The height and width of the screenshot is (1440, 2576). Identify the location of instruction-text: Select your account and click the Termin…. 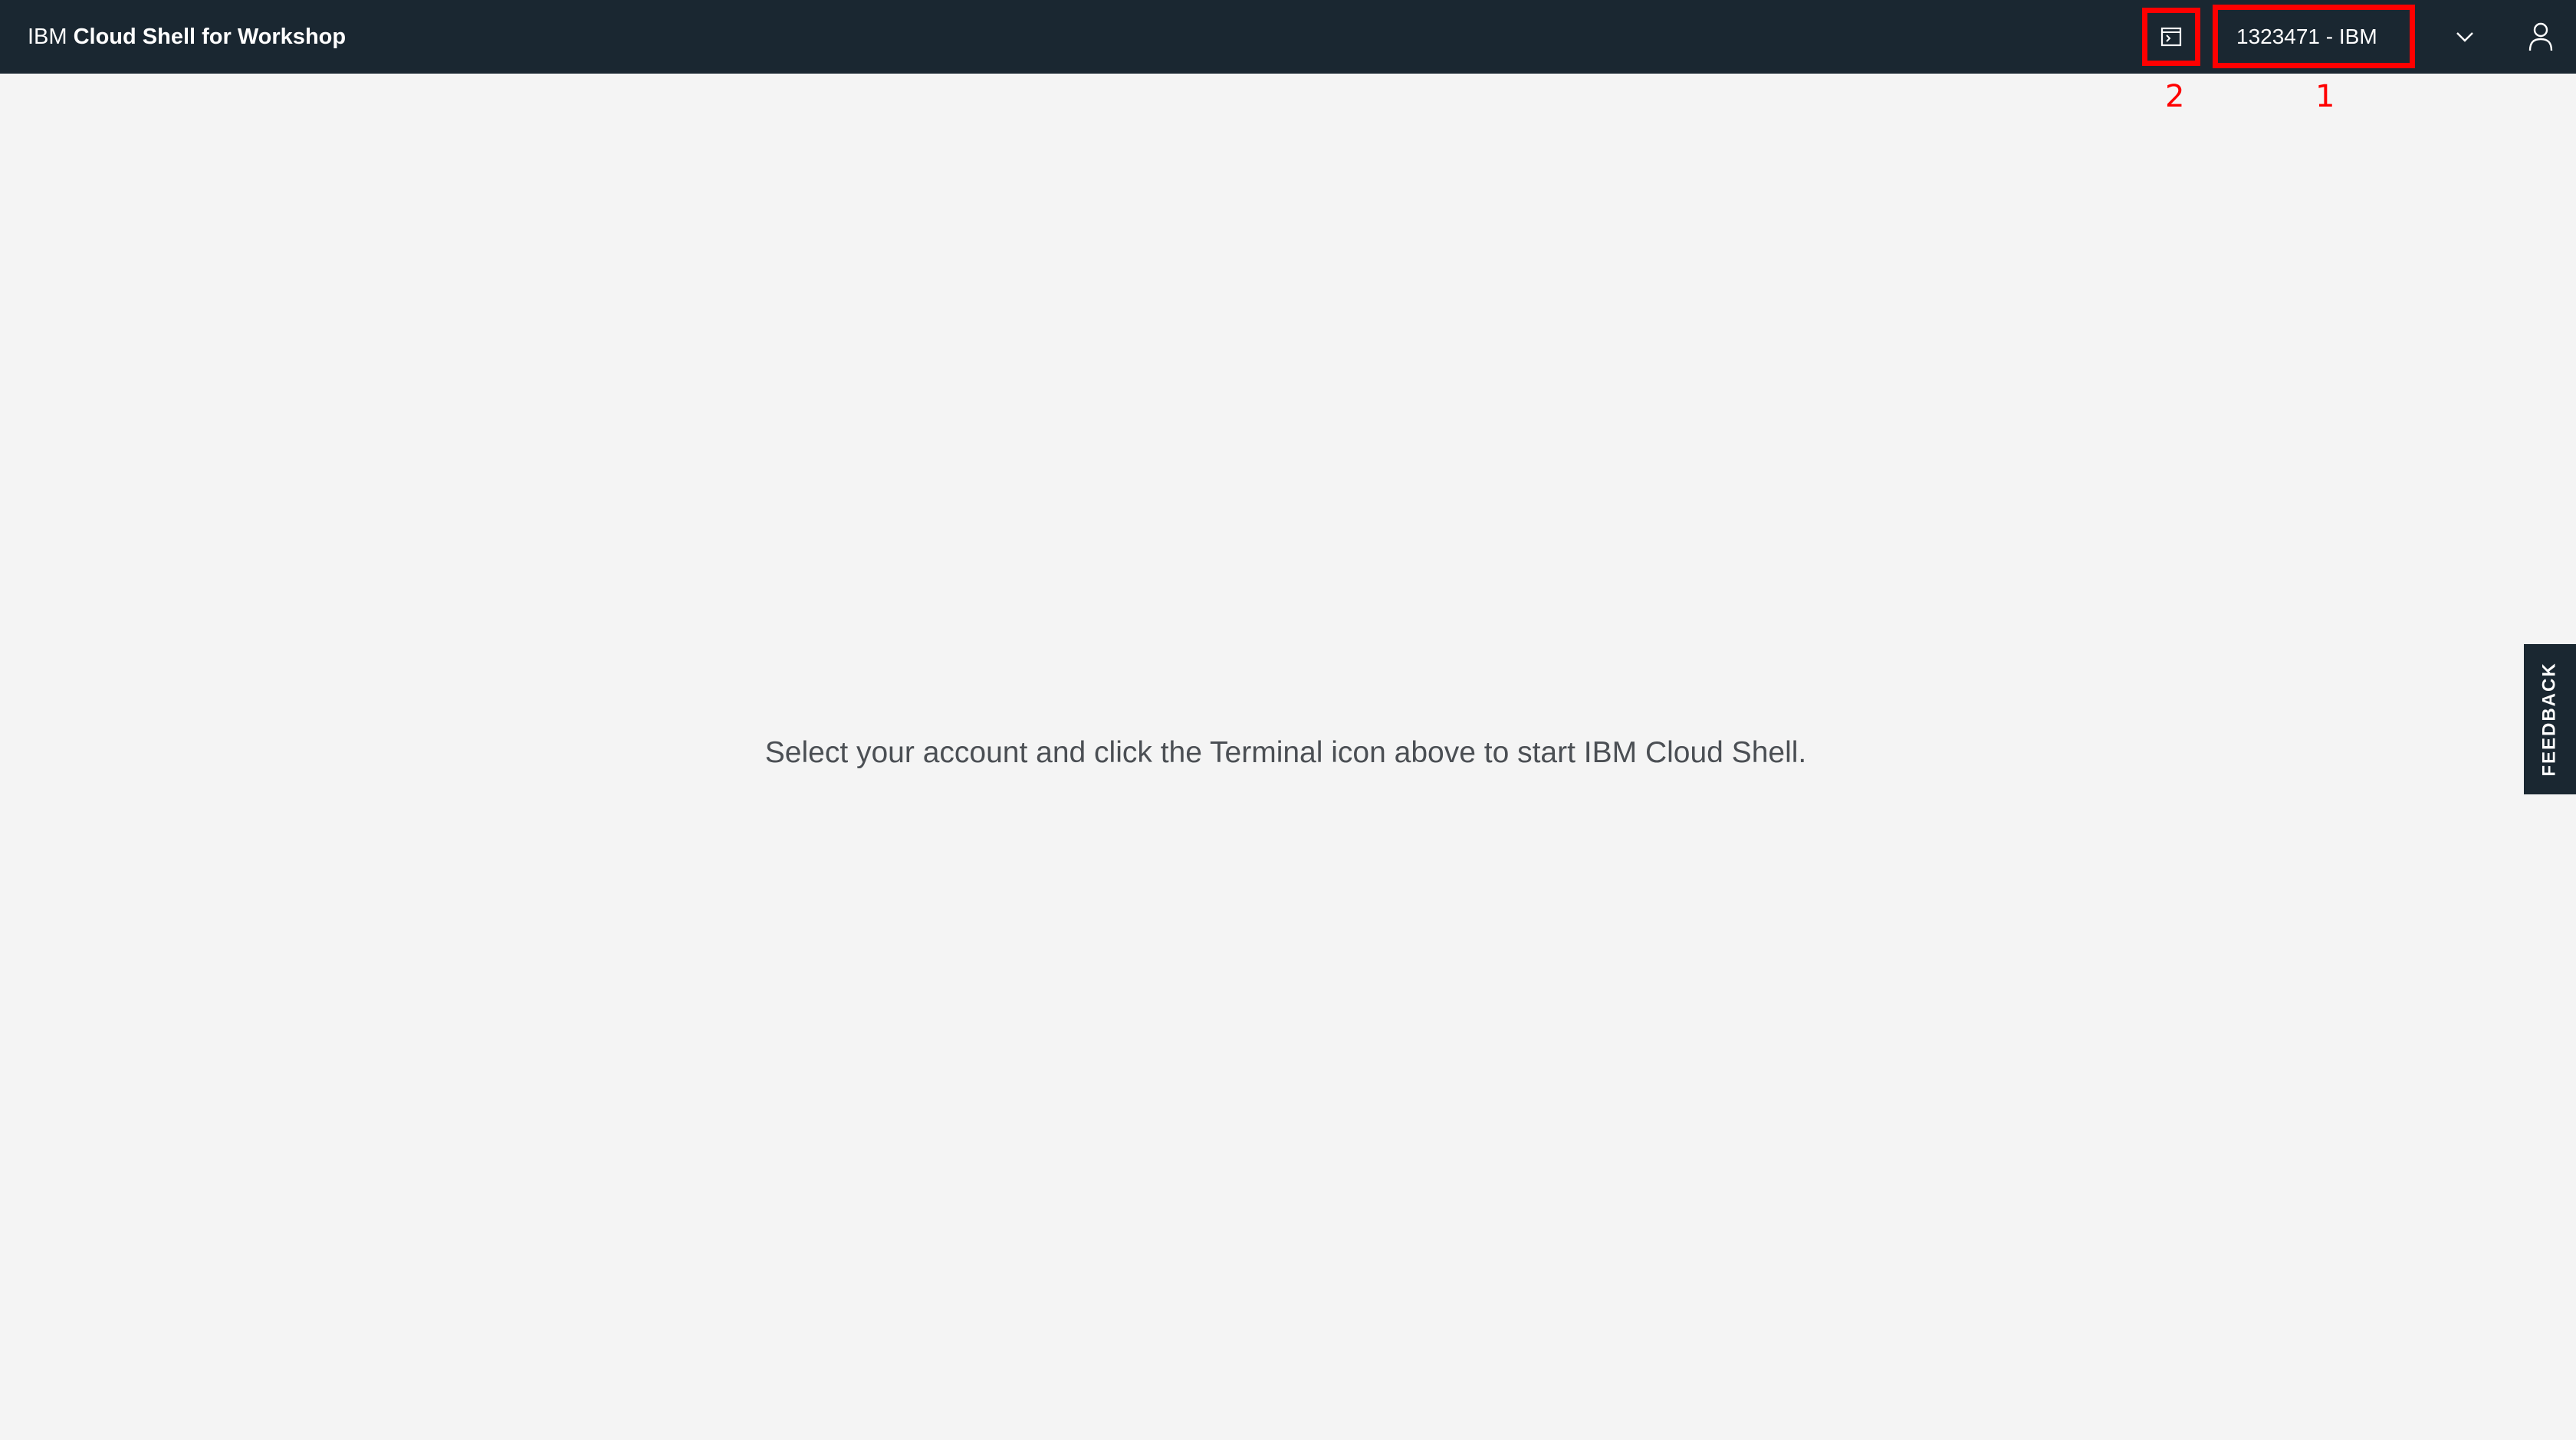
(1286, 752).